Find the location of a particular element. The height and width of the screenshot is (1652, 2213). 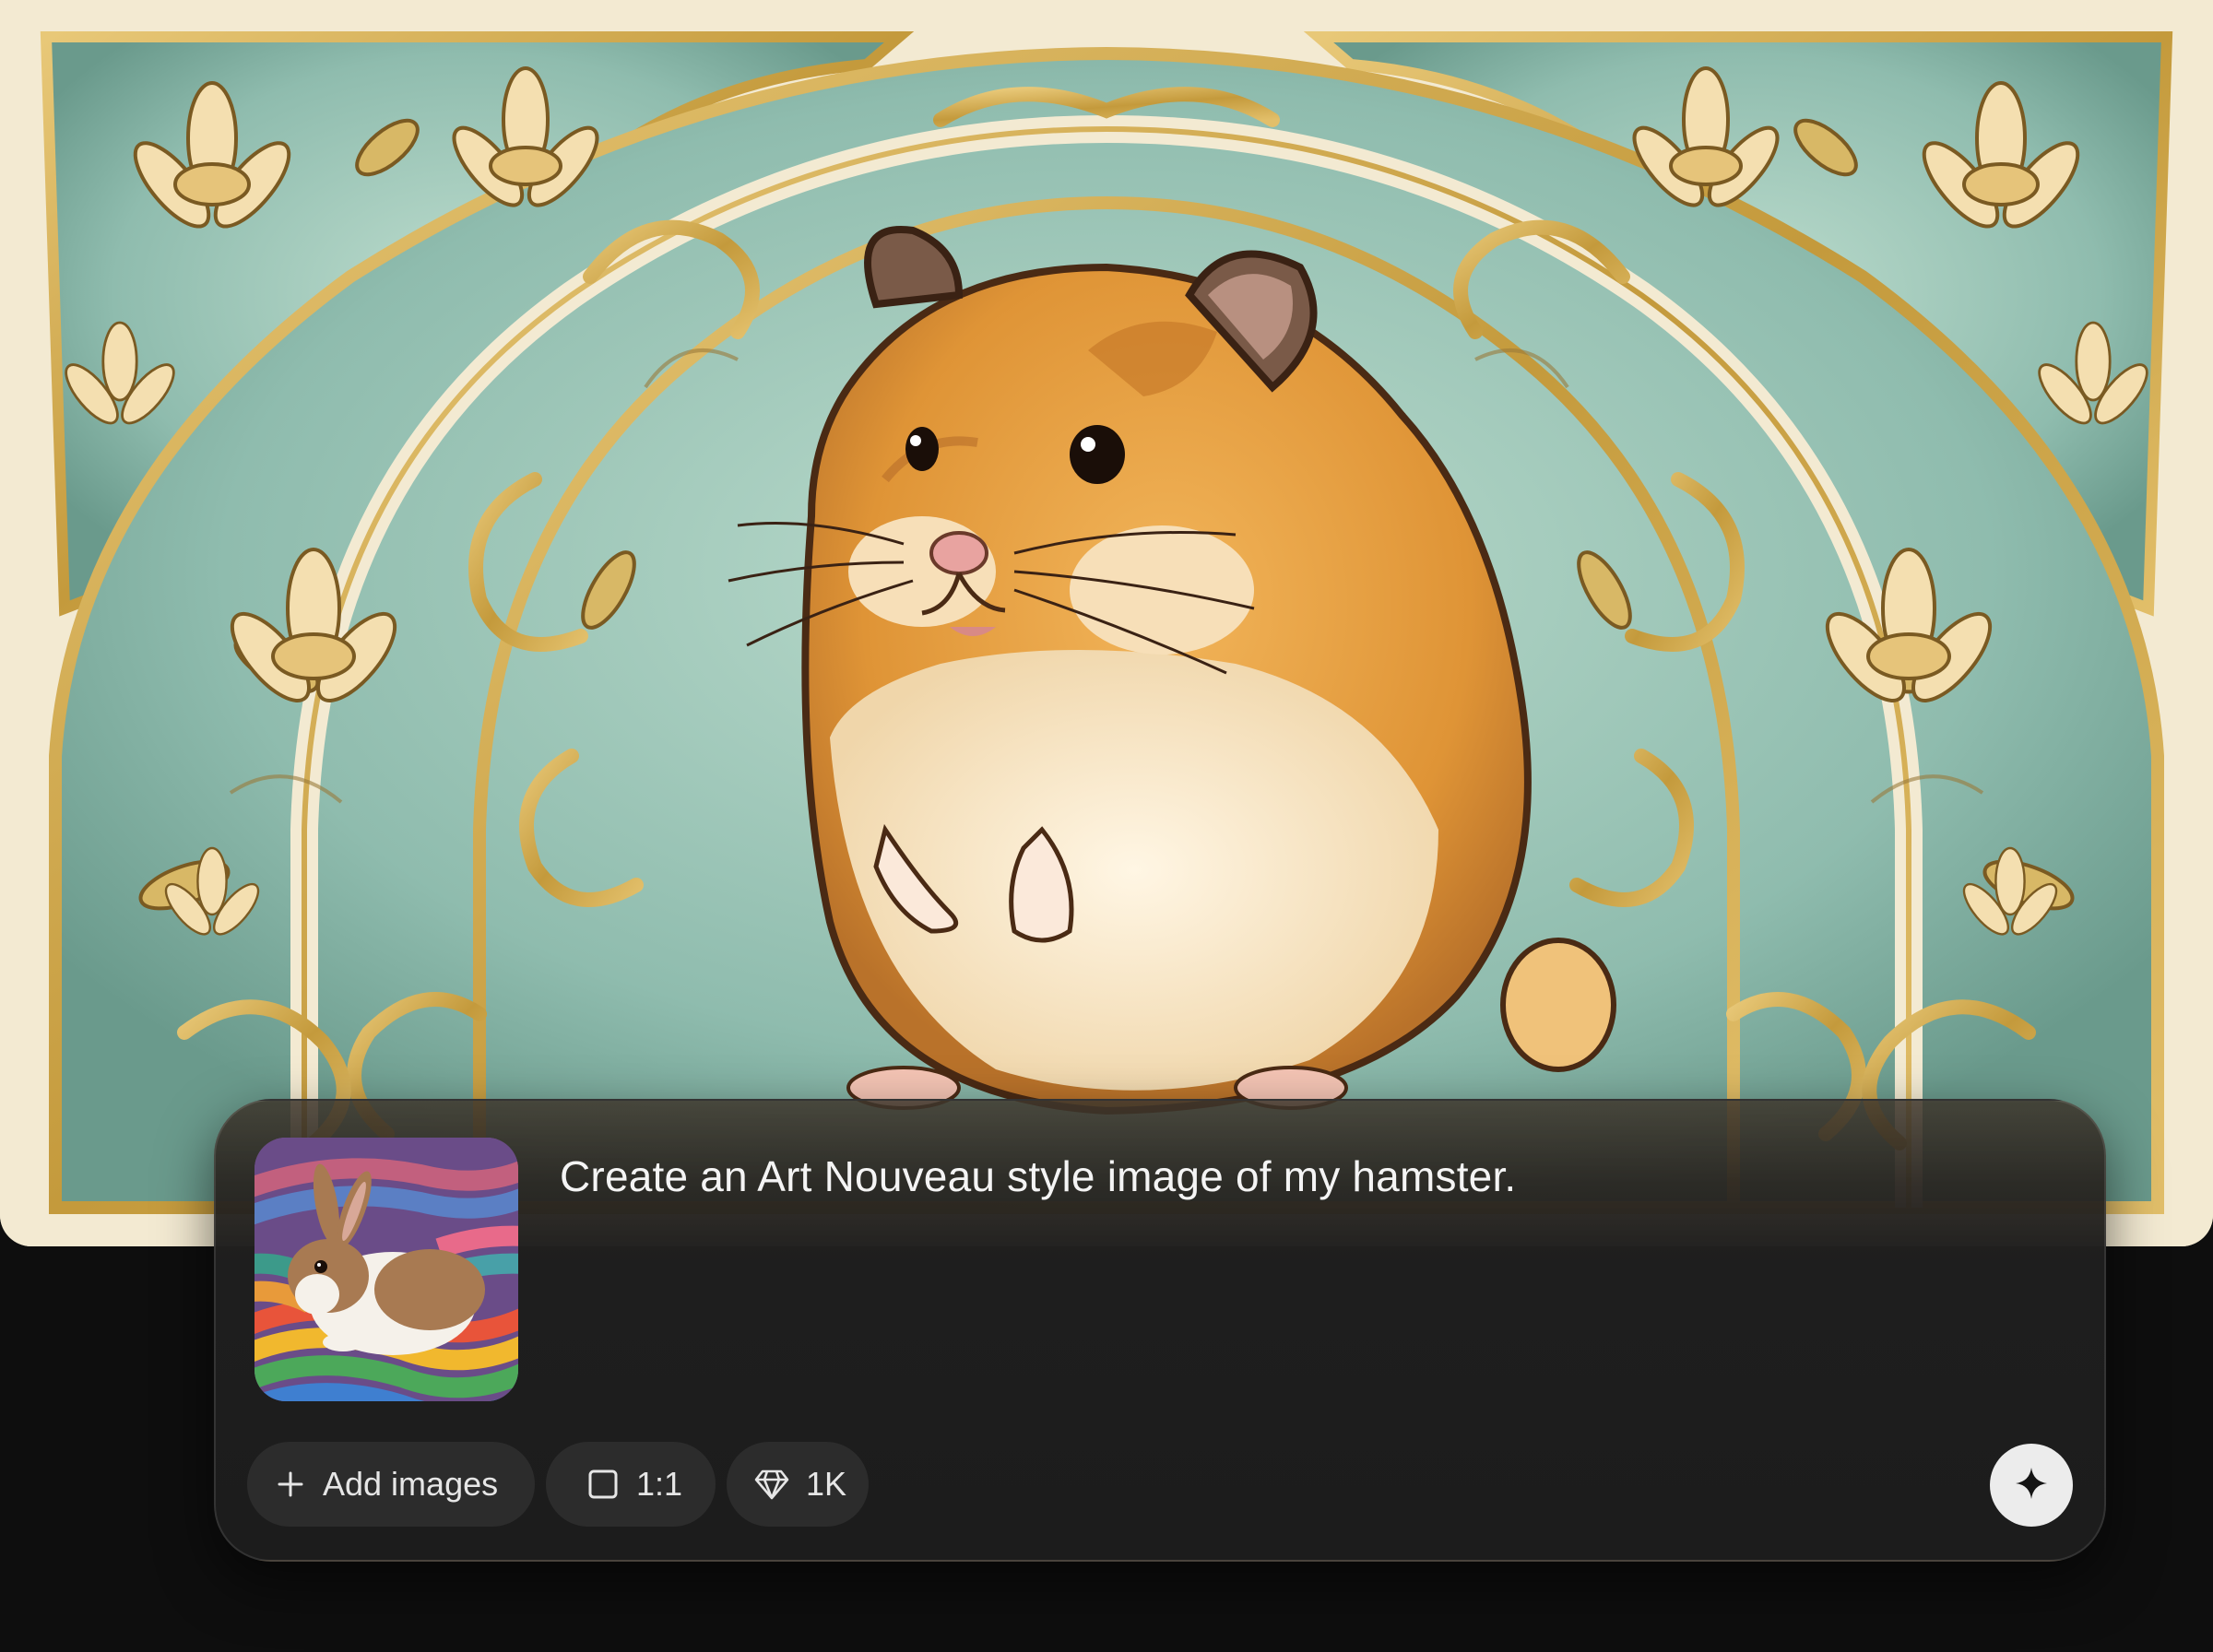

resolution-label: 1K is located at coordinates (826, 1484).